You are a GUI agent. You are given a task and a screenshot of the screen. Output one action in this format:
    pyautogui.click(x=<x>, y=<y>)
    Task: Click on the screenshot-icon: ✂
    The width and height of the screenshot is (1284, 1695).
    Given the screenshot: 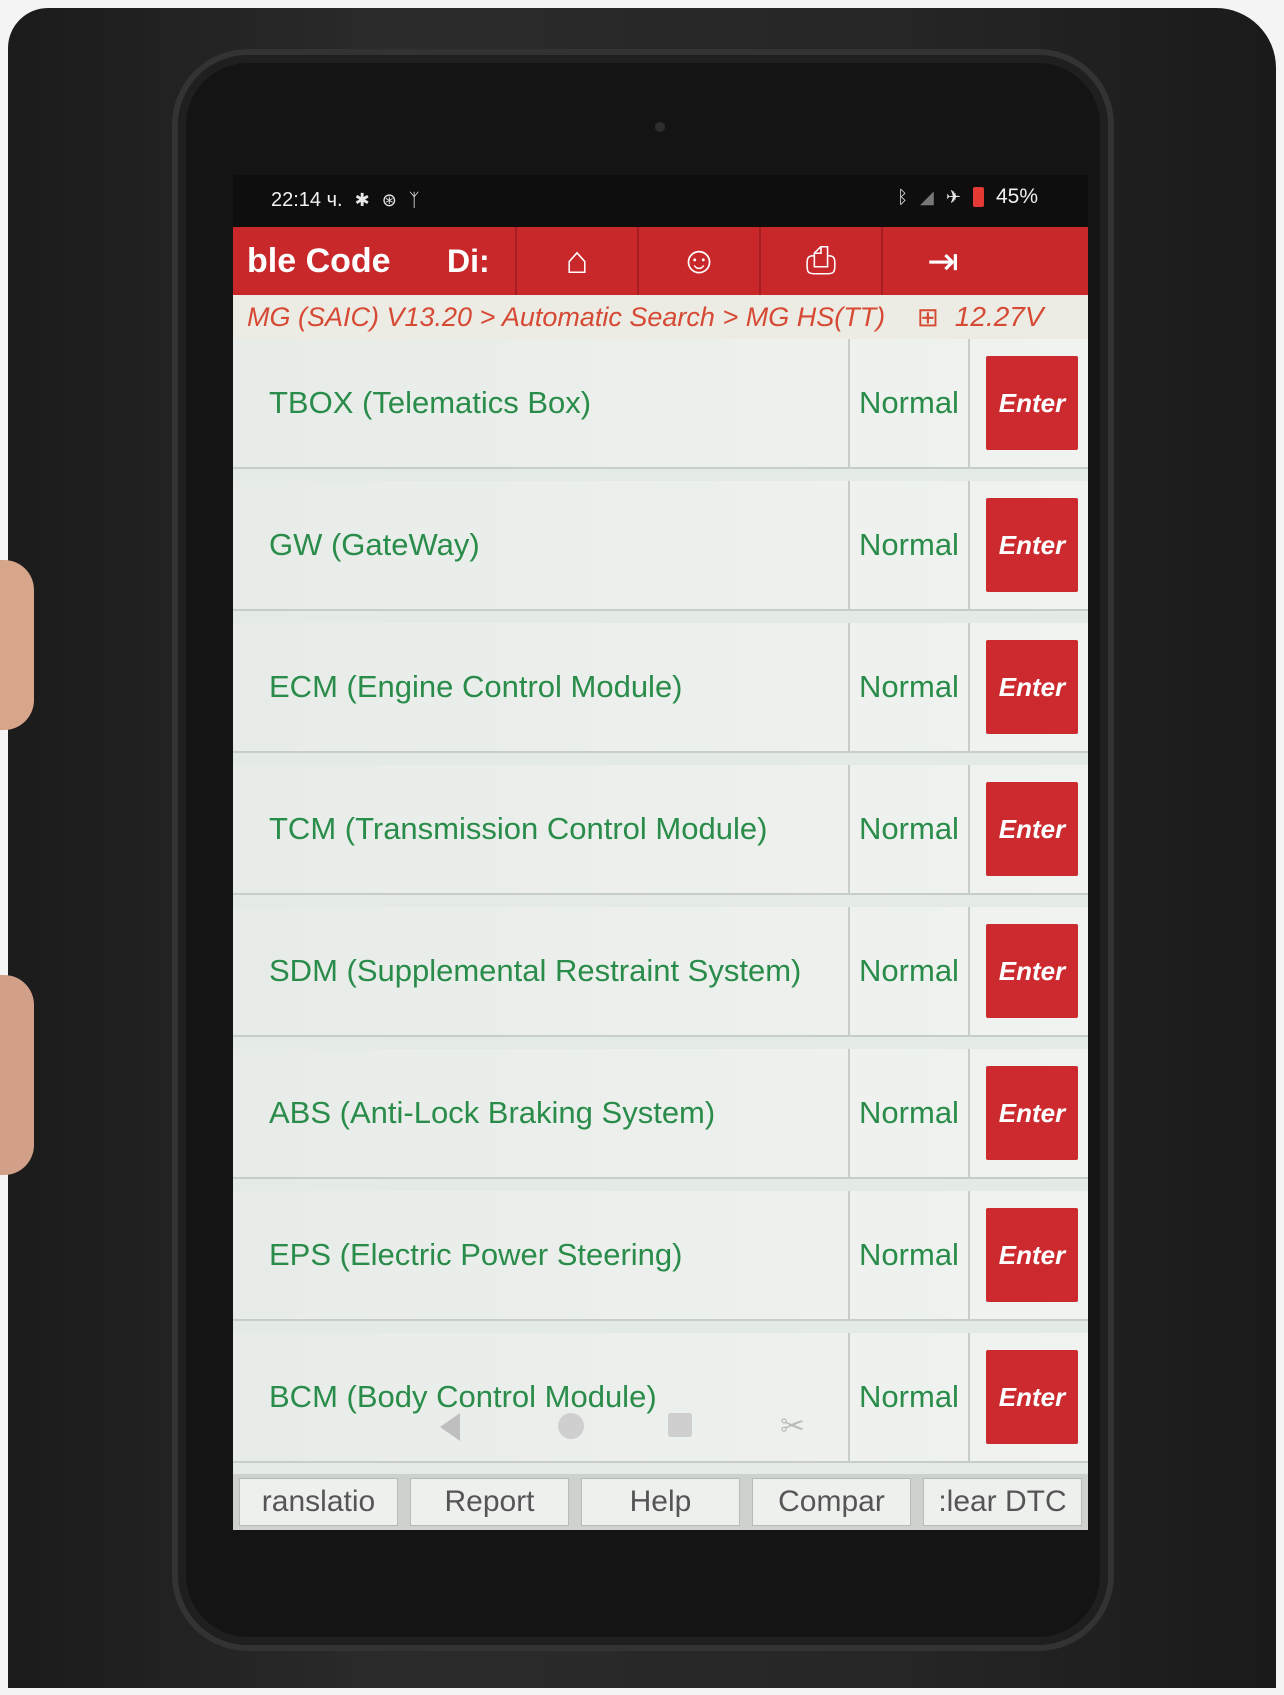 What is the action you would take?
    pyautogui.click(x=792, y=1426)
    